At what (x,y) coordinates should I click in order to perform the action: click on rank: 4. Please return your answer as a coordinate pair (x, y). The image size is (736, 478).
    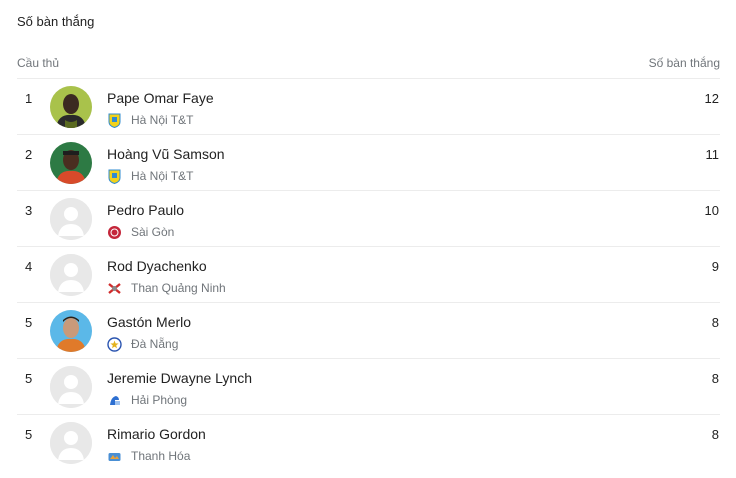
    Looking at the image, I should click on (29, 266).